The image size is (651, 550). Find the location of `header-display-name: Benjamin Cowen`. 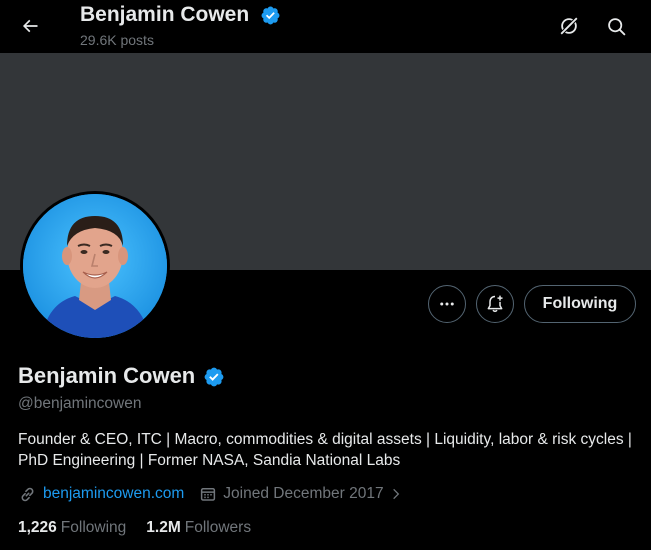

header-display-name: Benjamin Cowen is located at coordinates (165, 14).